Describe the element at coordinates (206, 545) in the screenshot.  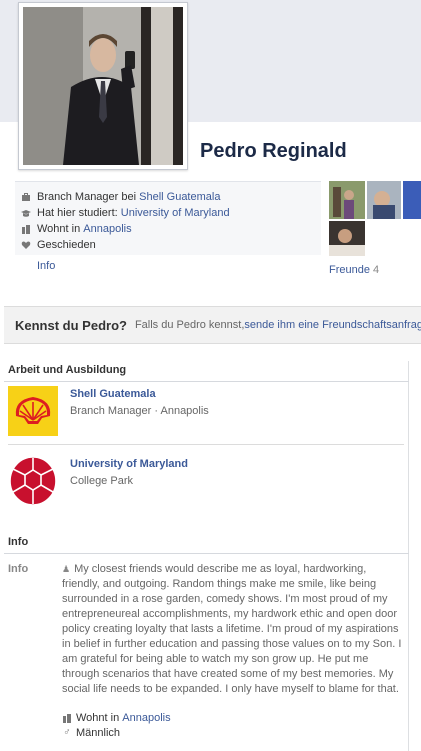
I see `info-heading: Info` at that location.